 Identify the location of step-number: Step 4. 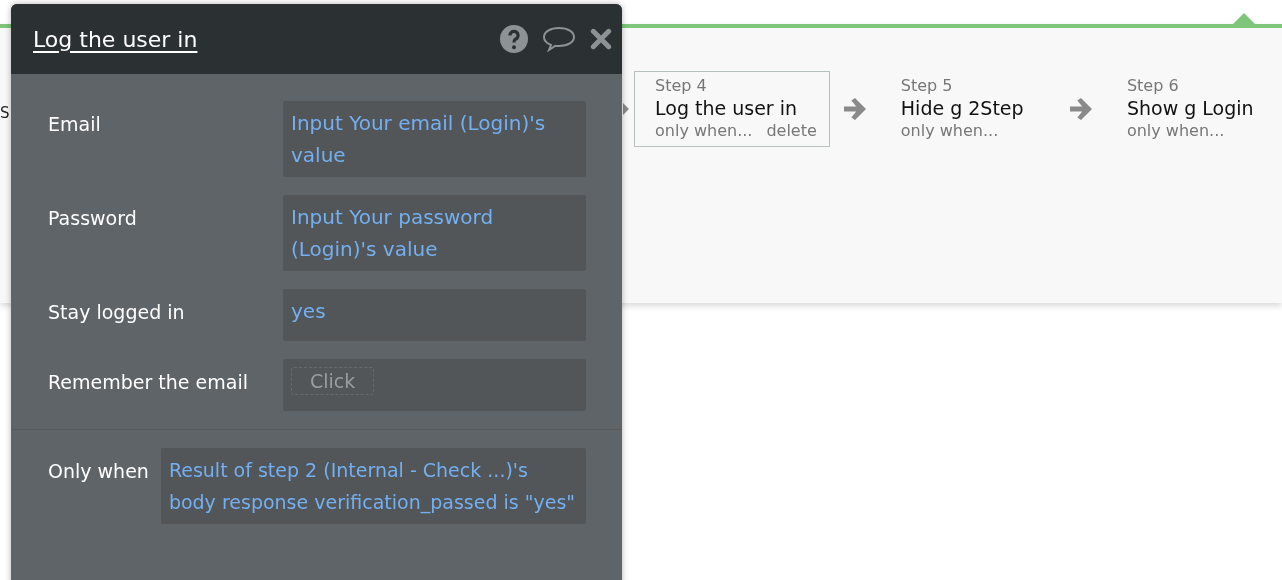
(681, 85).